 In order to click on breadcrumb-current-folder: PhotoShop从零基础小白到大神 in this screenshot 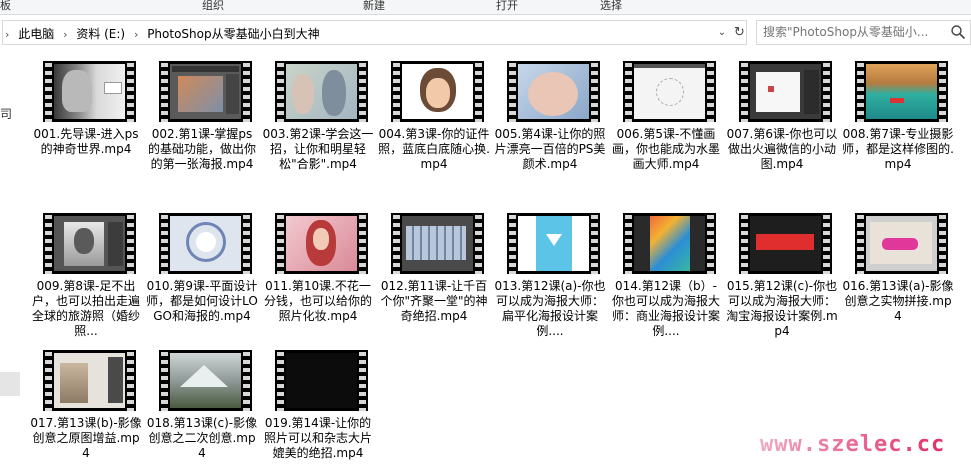, I will do `click(233, 33)`.